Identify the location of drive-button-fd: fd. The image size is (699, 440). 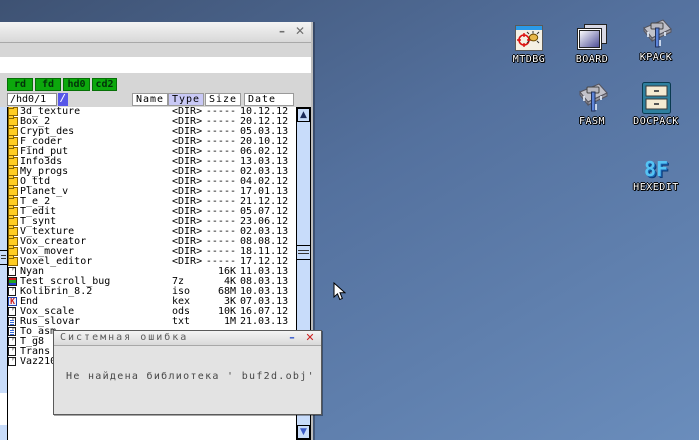
(48, 84).